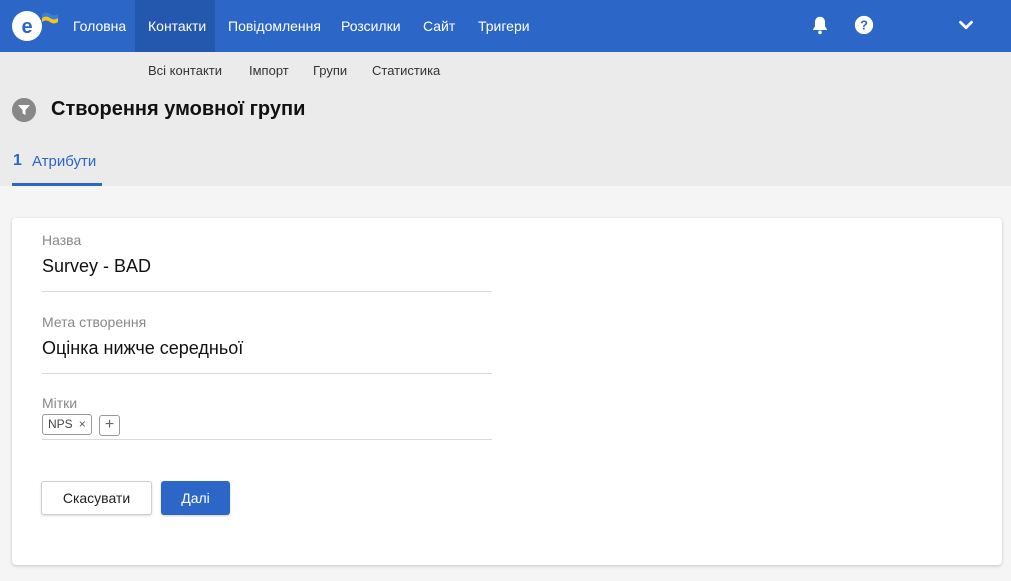  I want to click on bell-icon, so click(820, 25).